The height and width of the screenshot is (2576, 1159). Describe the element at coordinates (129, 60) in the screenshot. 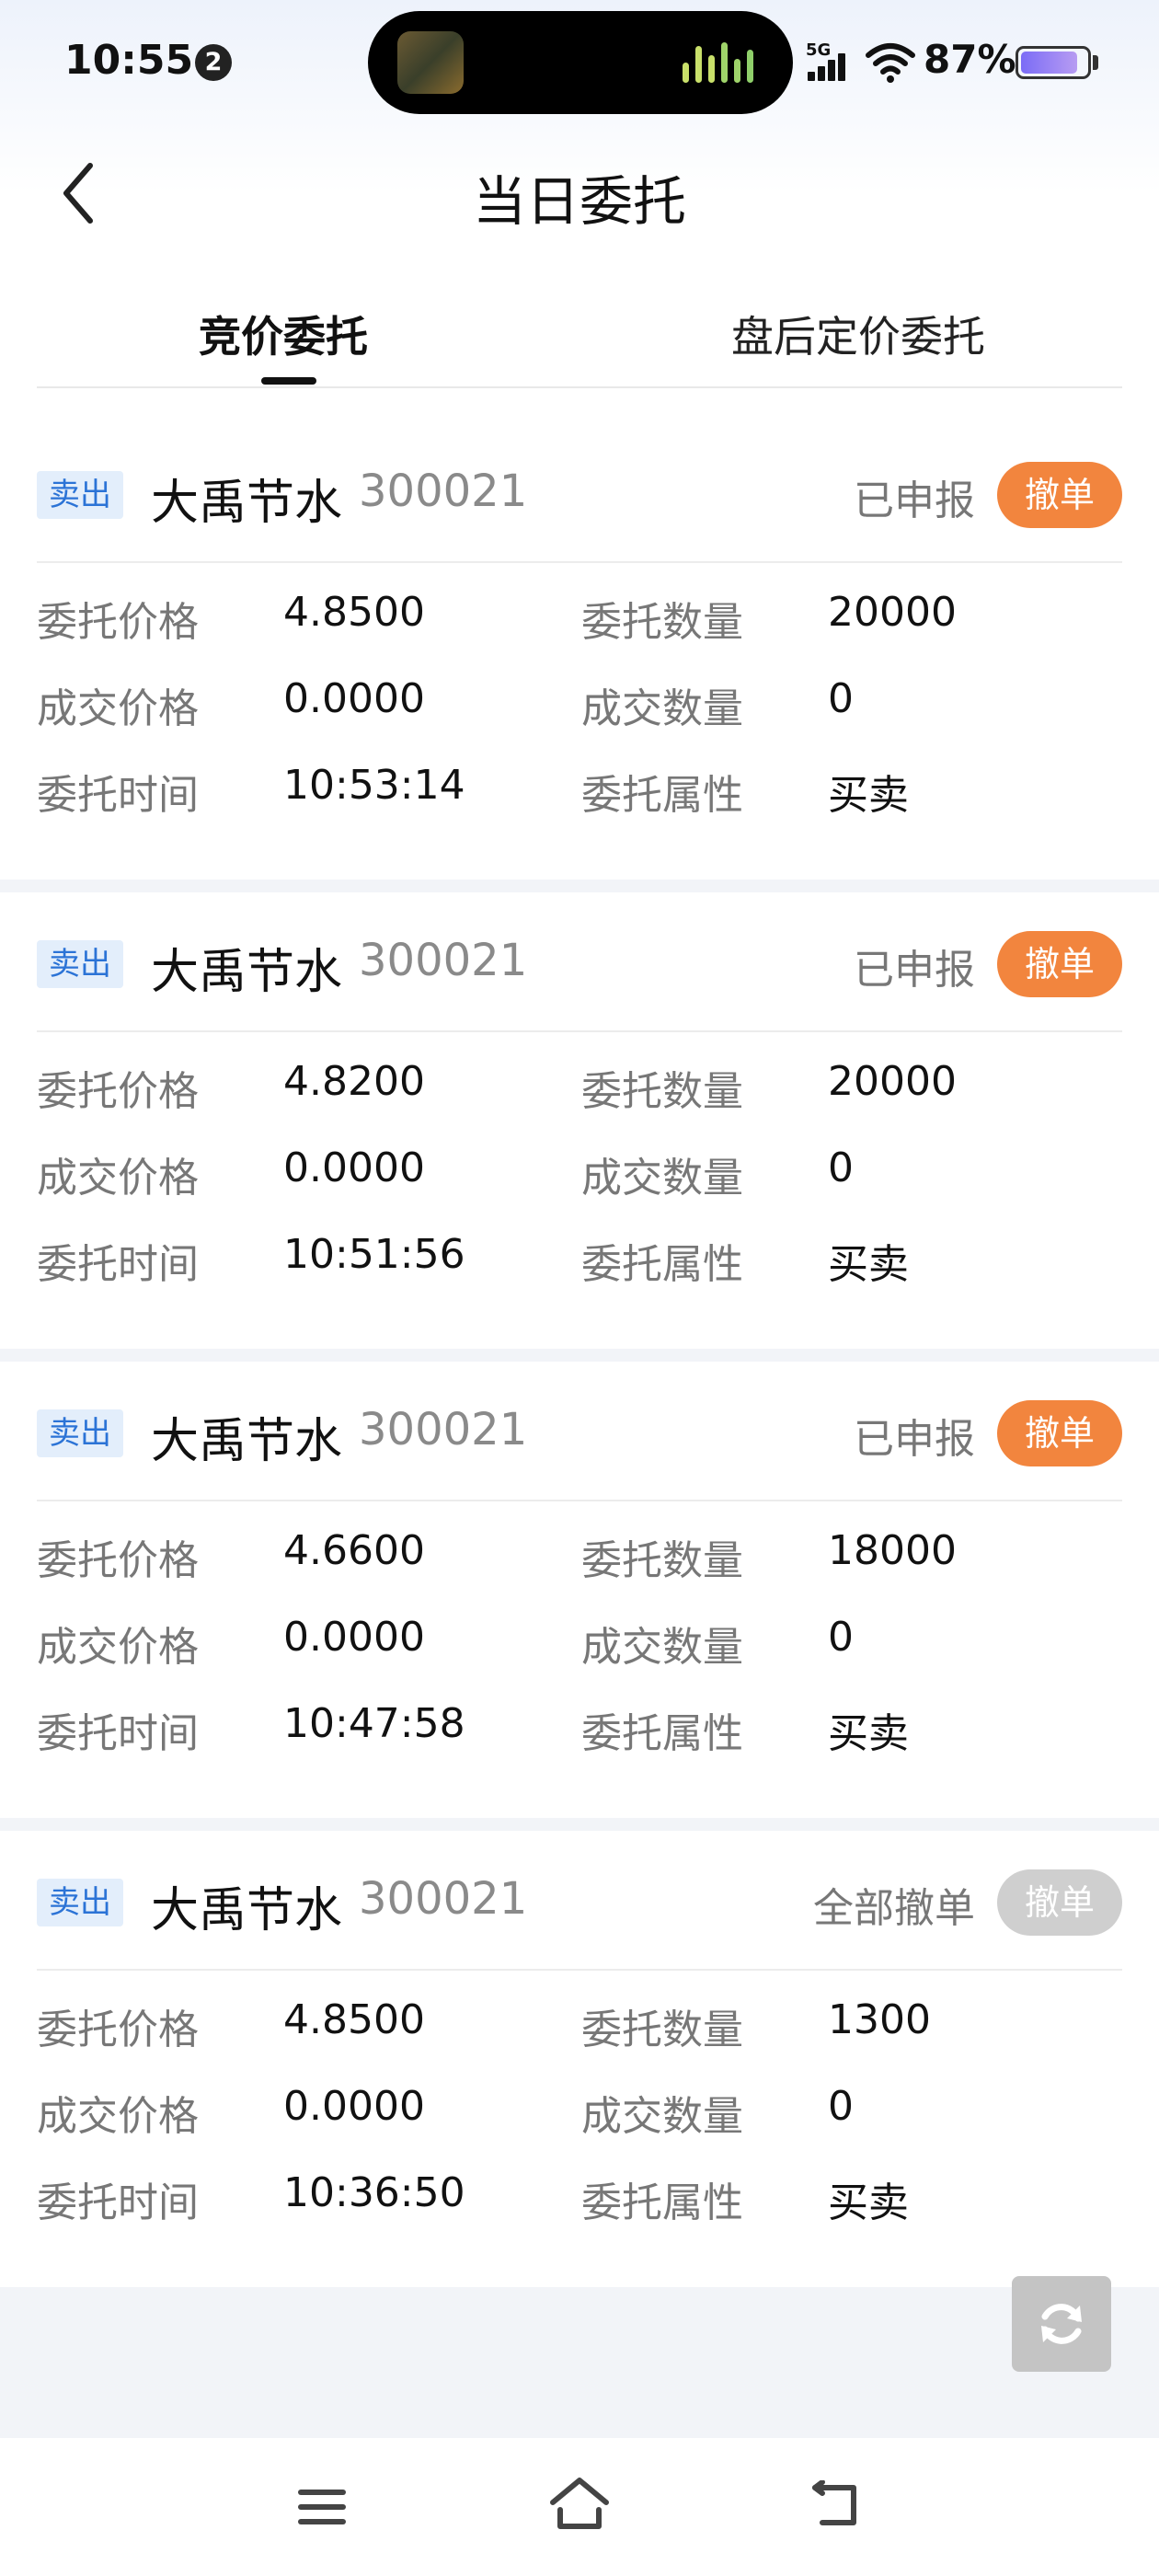

I see `status-time: 10:55` at that location.